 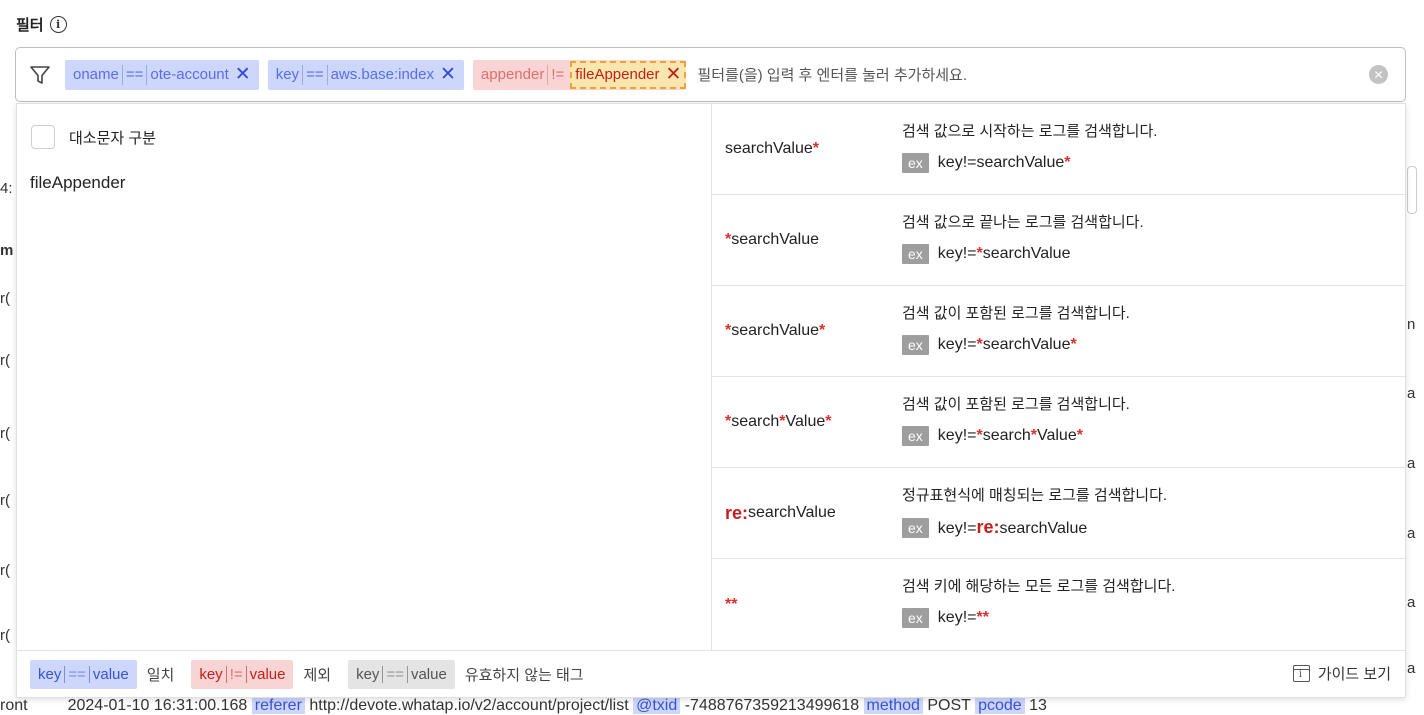 What do you see at coordinates (6, 188) in the screenshot?
I see `bg-fragment: 4:` at bounding box center [6, 188].